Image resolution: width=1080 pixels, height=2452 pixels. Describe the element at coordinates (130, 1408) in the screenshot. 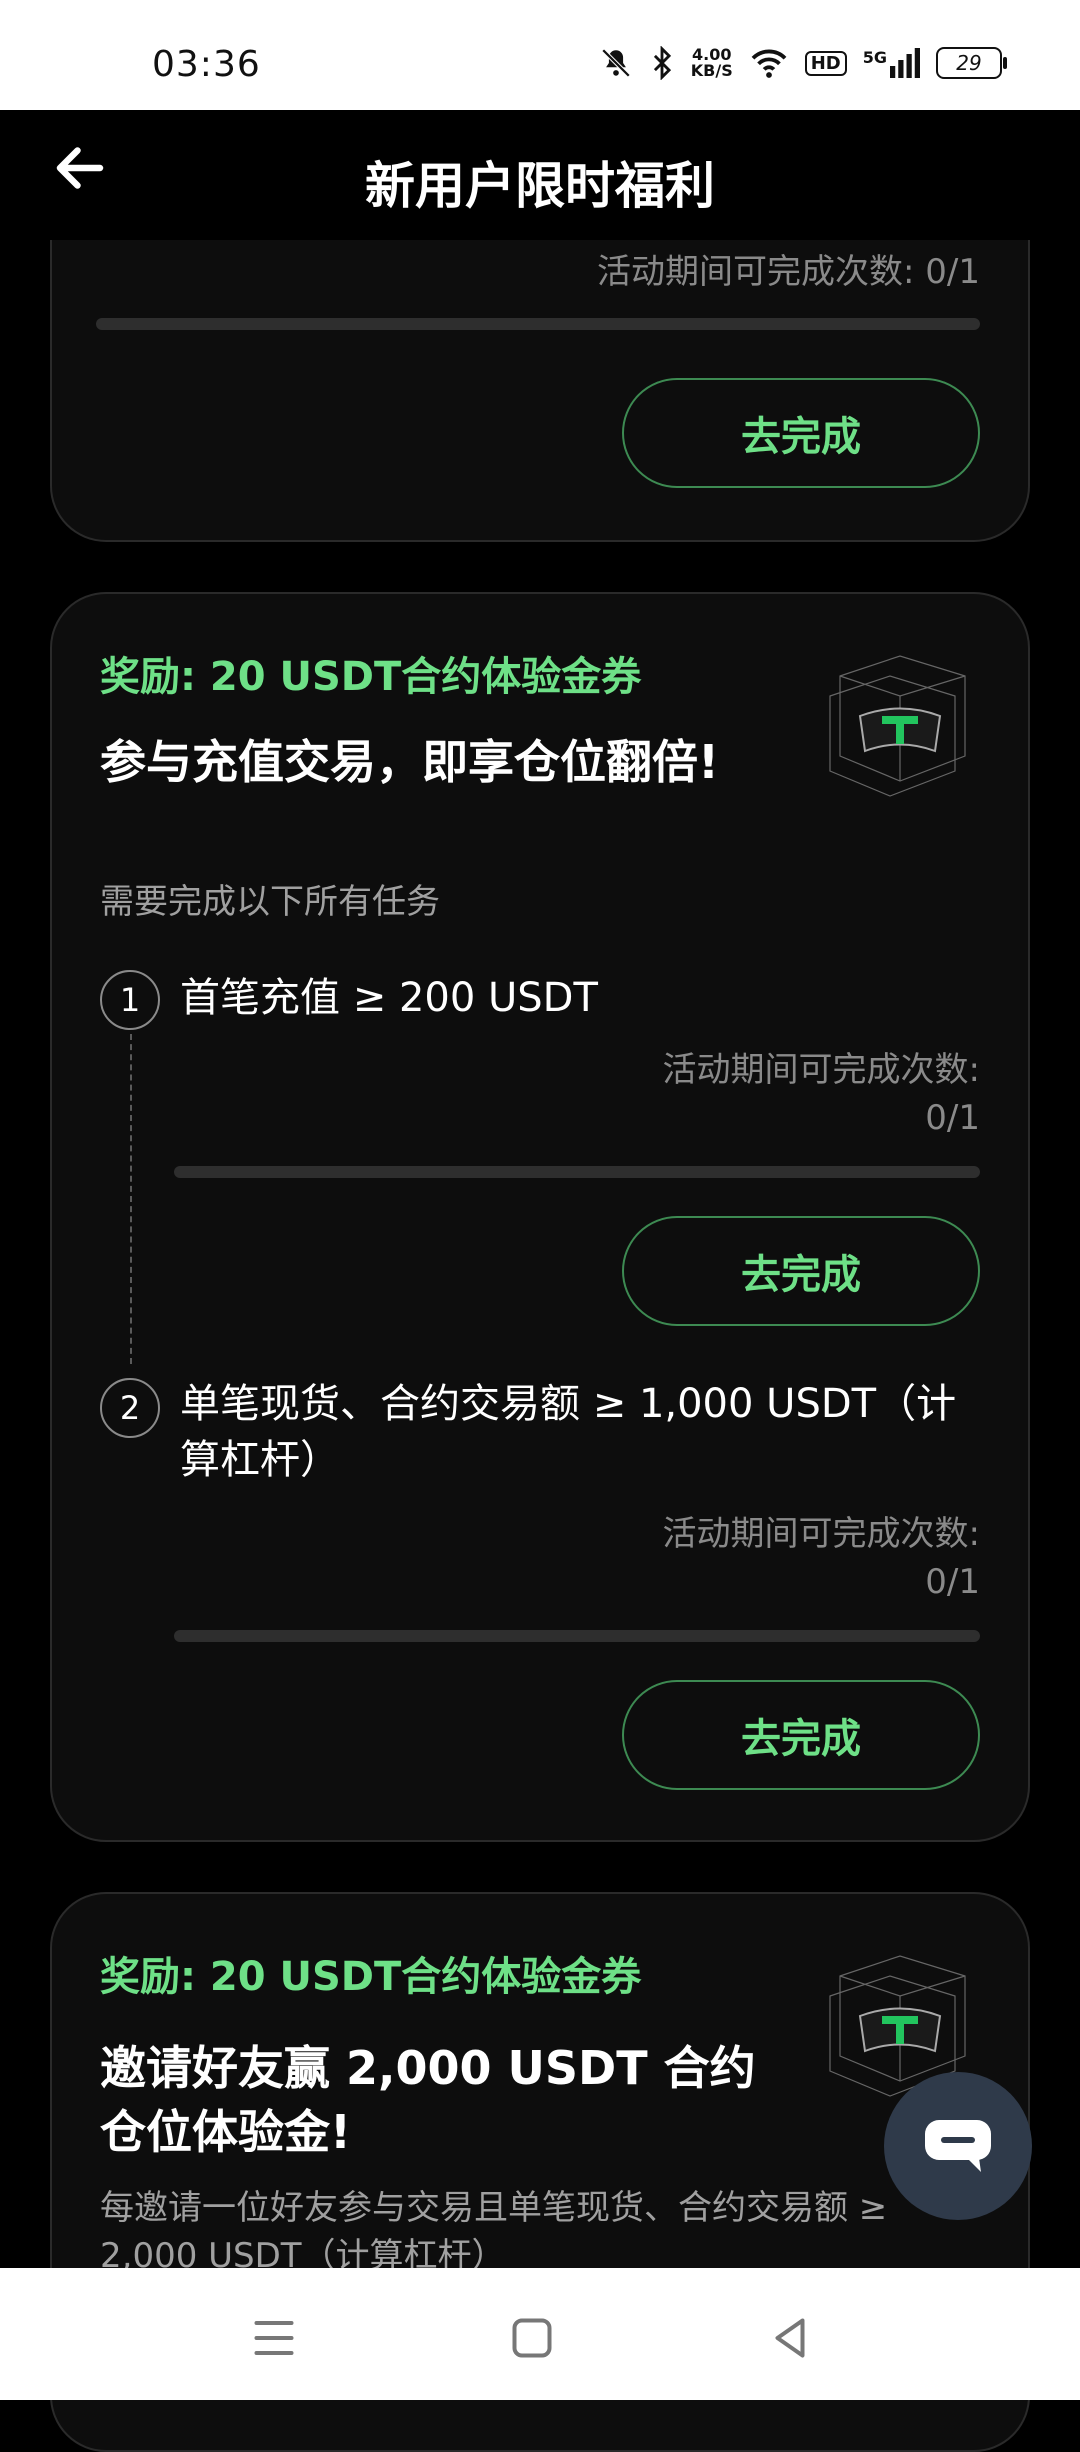

I see `step-number: 2` at that location.